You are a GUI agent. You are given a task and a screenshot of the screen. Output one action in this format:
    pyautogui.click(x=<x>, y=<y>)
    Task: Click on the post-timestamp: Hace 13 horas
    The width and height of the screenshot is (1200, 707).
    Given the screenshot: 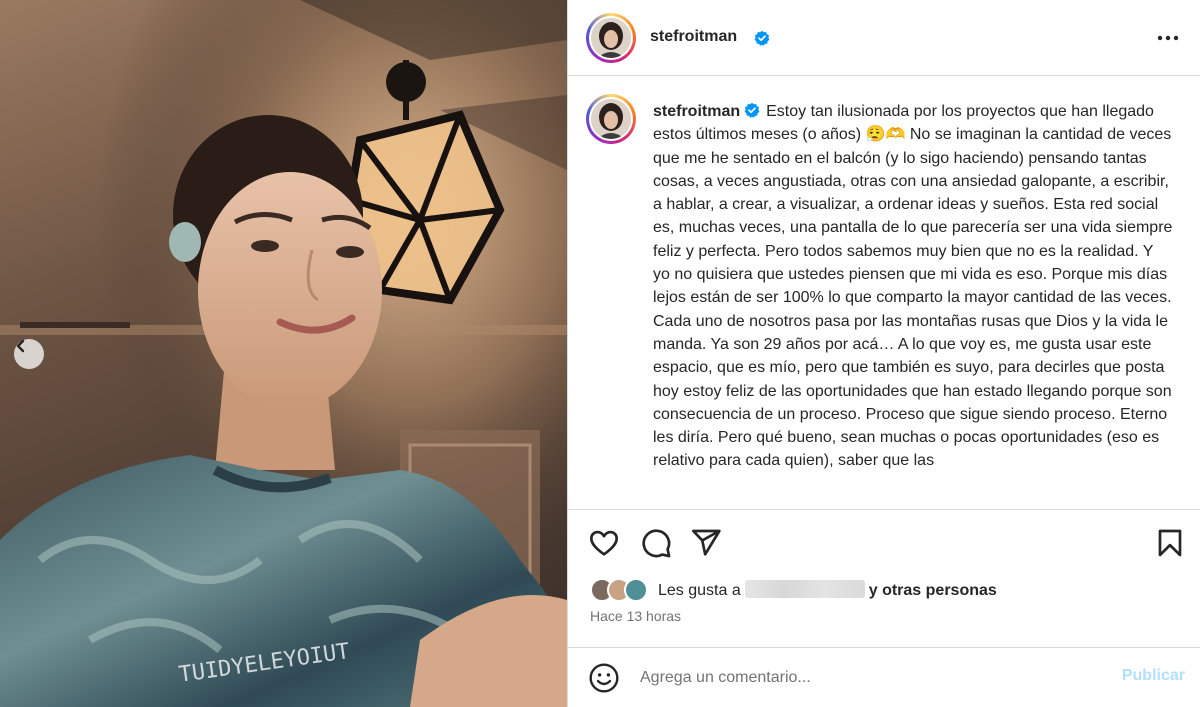 What is the action you would take?
    pyautogui.click(x=635, y=616)
    